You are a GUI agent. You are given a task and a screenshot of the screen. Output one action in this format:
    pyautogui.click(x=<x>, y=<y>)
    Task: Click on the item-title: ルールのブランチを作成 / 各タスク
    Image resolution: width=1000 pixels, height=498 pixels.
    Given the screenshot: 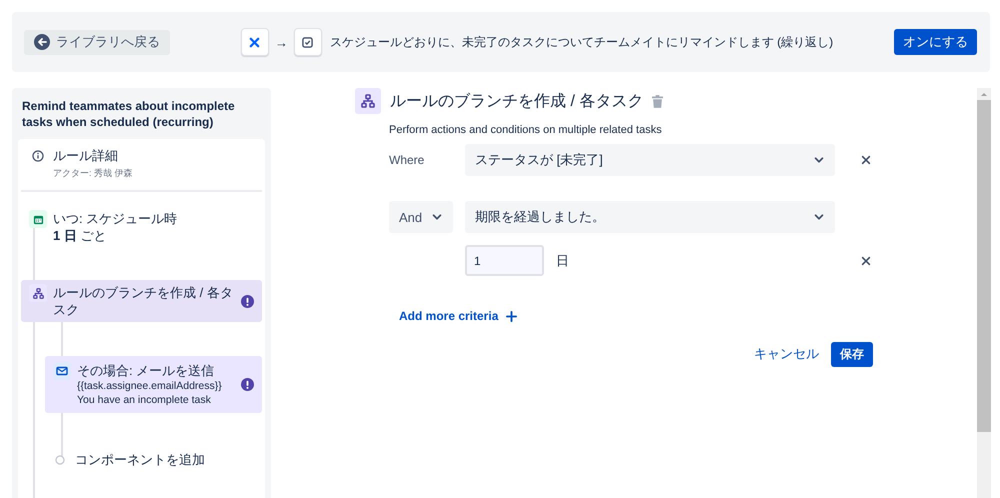 What is the action you would take?
    pyautogui.click(x=143, y=301)
    